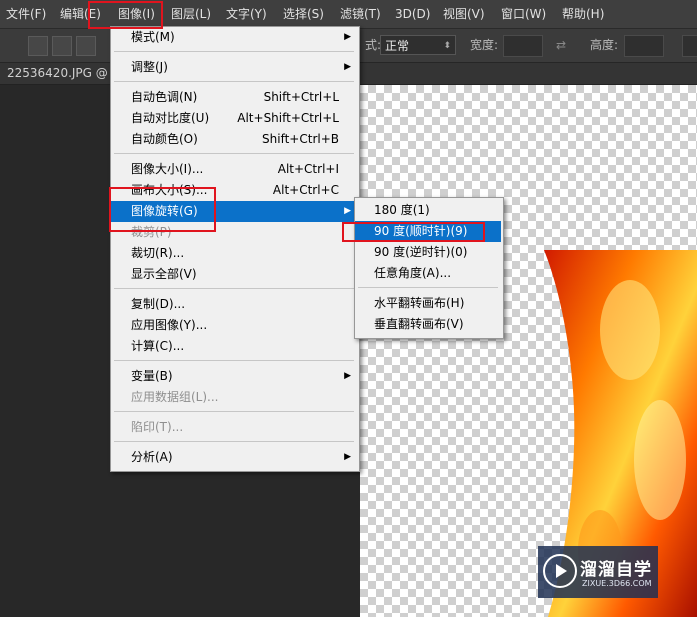  What do you see at coordinates (360, 14) in the screenshot?
I see `menu-filter: 滤镜(T)` at bounding box center [360, 14].